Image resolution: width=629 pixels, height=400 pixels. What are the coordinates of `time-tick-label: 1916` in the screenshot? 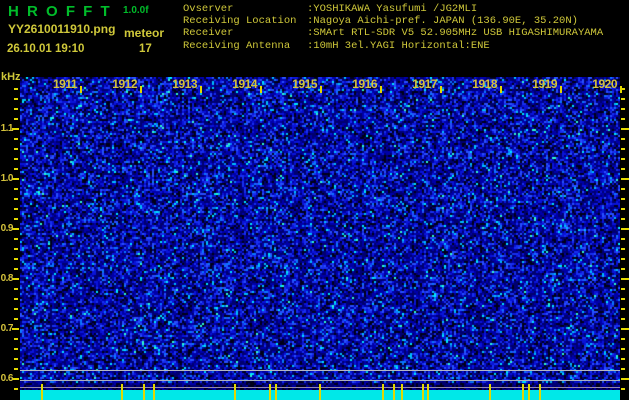 It's located at (364, 84).